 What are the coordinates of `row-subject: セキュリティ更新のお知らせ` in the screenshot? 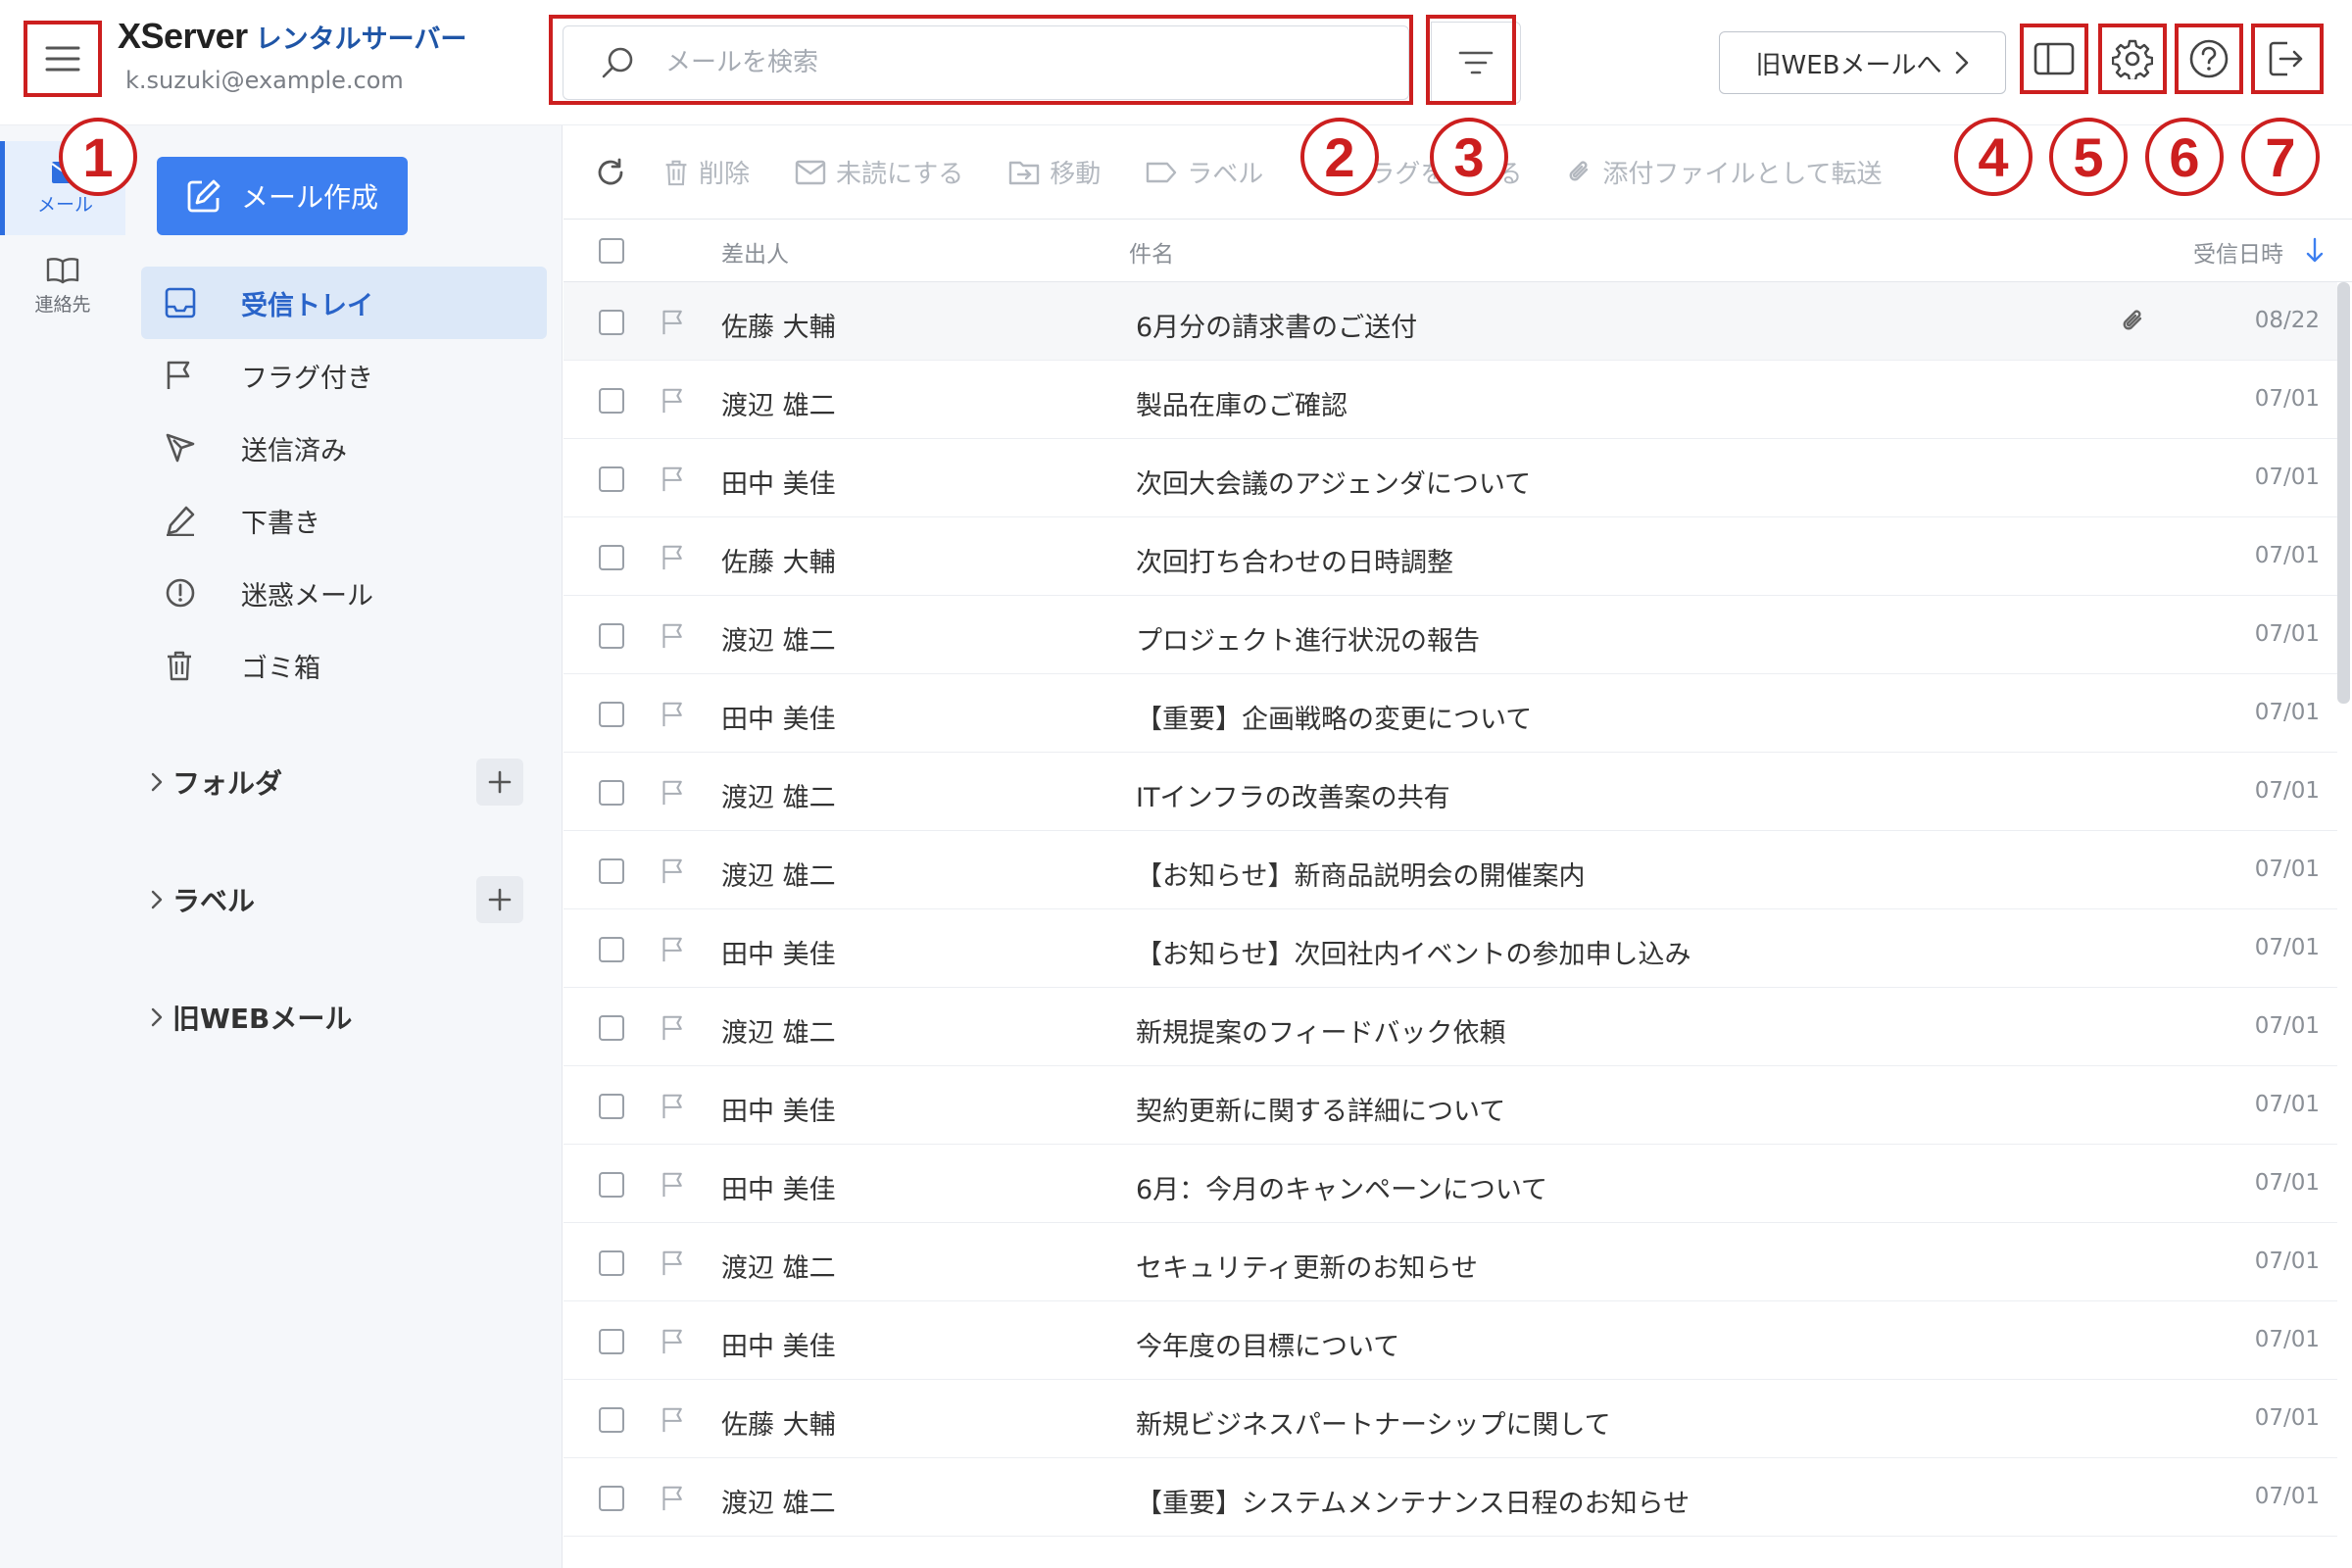 It's located at (1307, 1268).